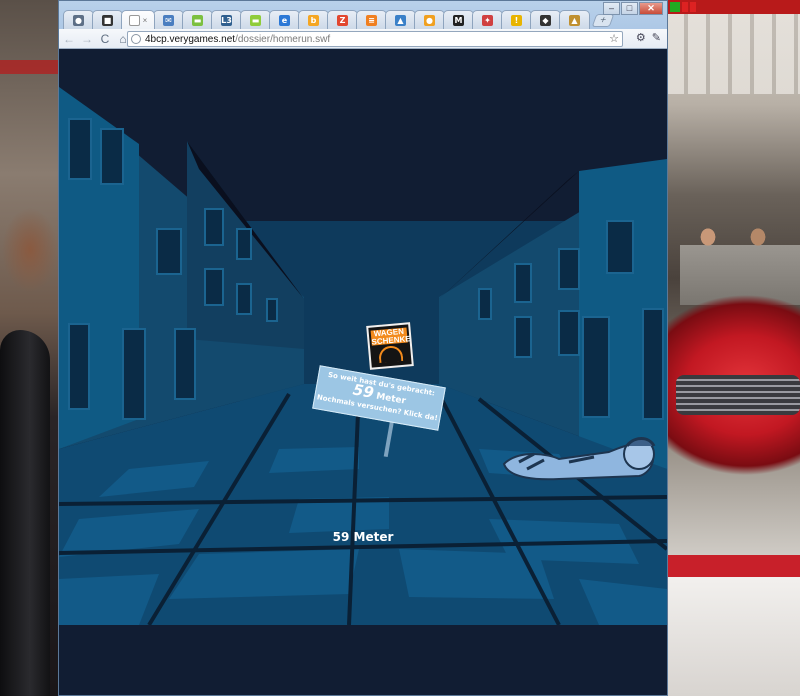  What do you see at coordinates (733, 54) in the screenshot?
I see `wallpaper-right-ceiling` at bounding box center [733, 54].